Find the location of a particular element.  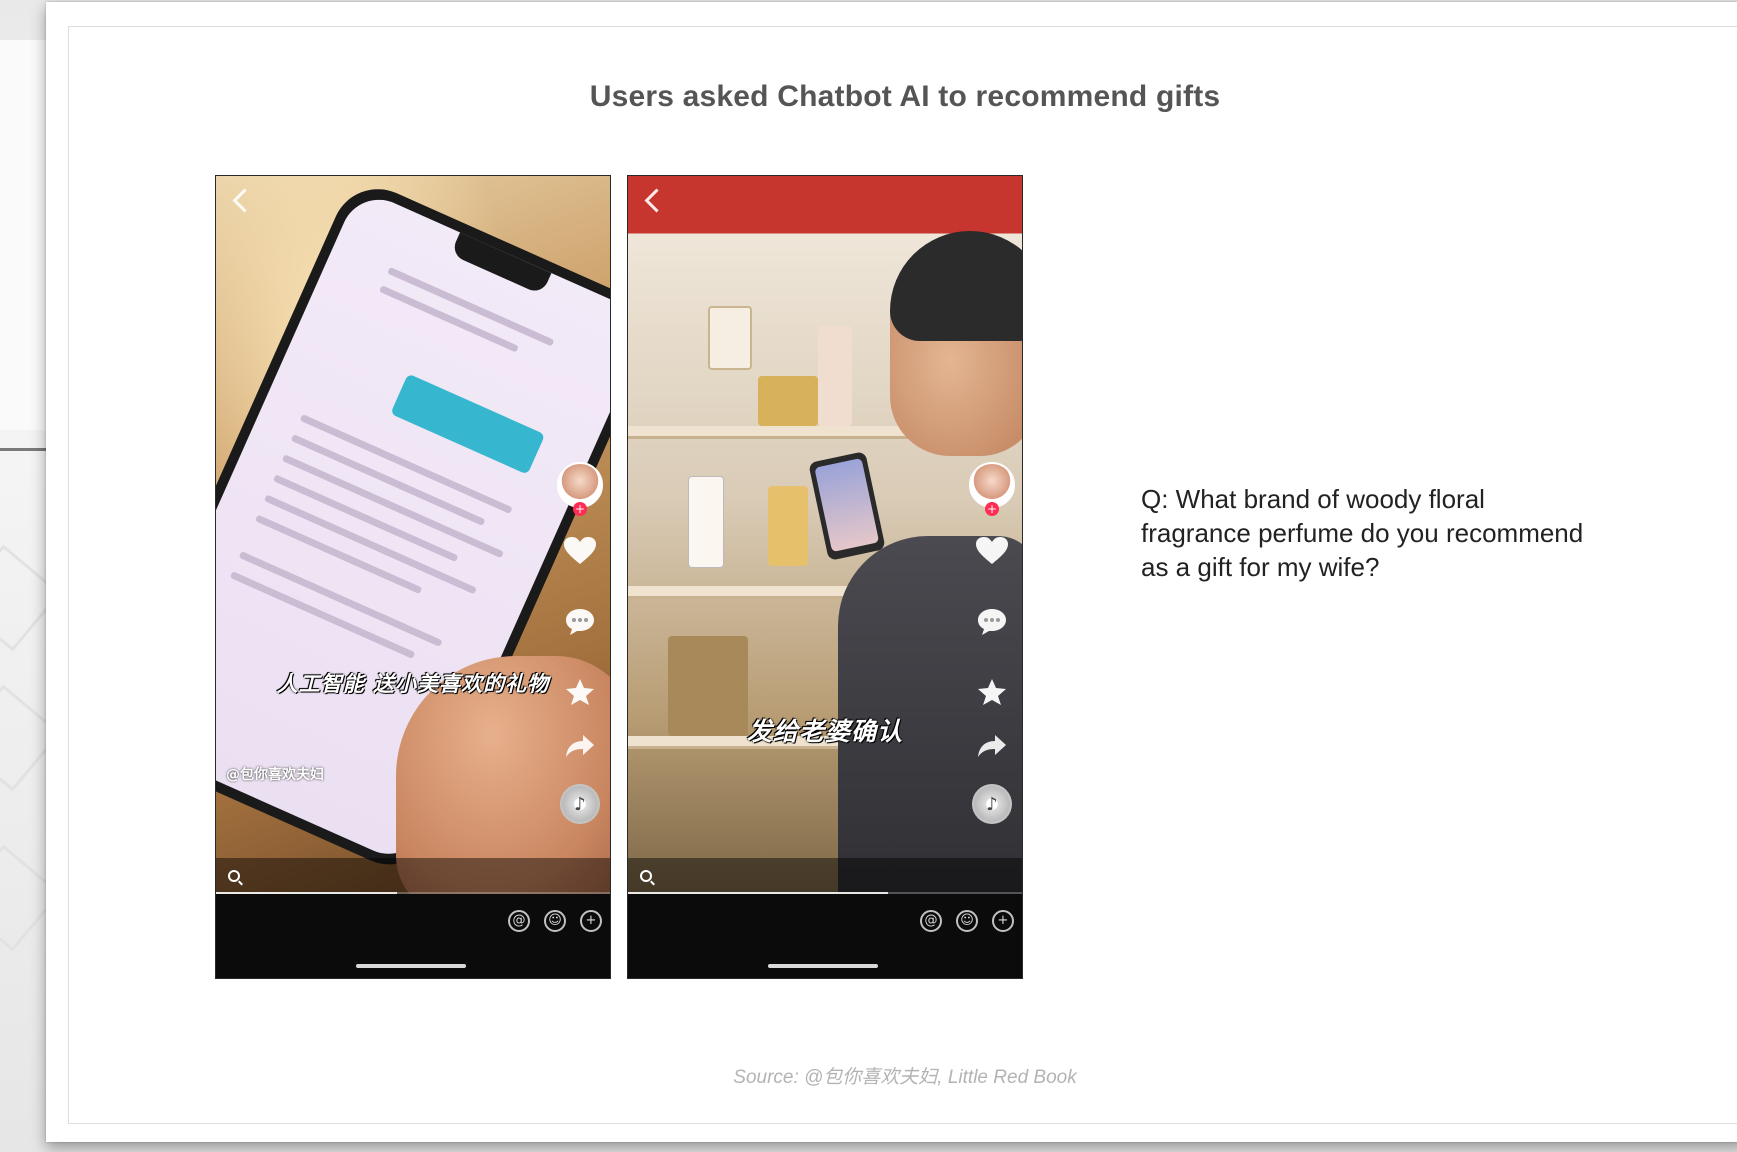

post-author: @包你喜欢夫妇 is located at coordinates (381, 774).